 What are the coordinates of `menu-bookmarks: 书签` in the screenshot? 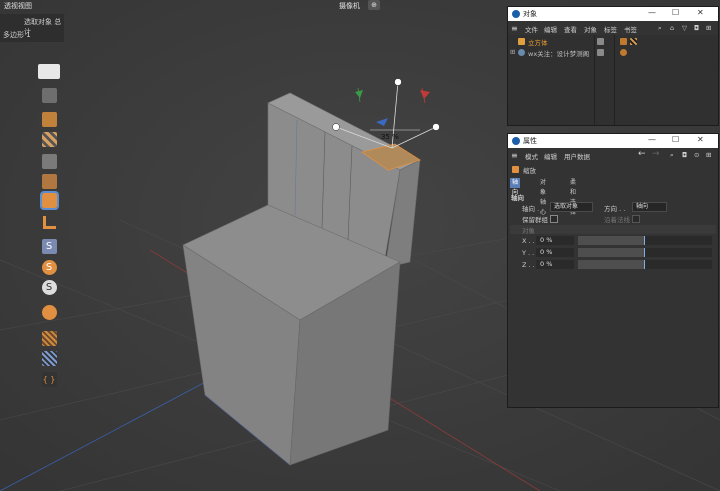 It's located at (630, 29).